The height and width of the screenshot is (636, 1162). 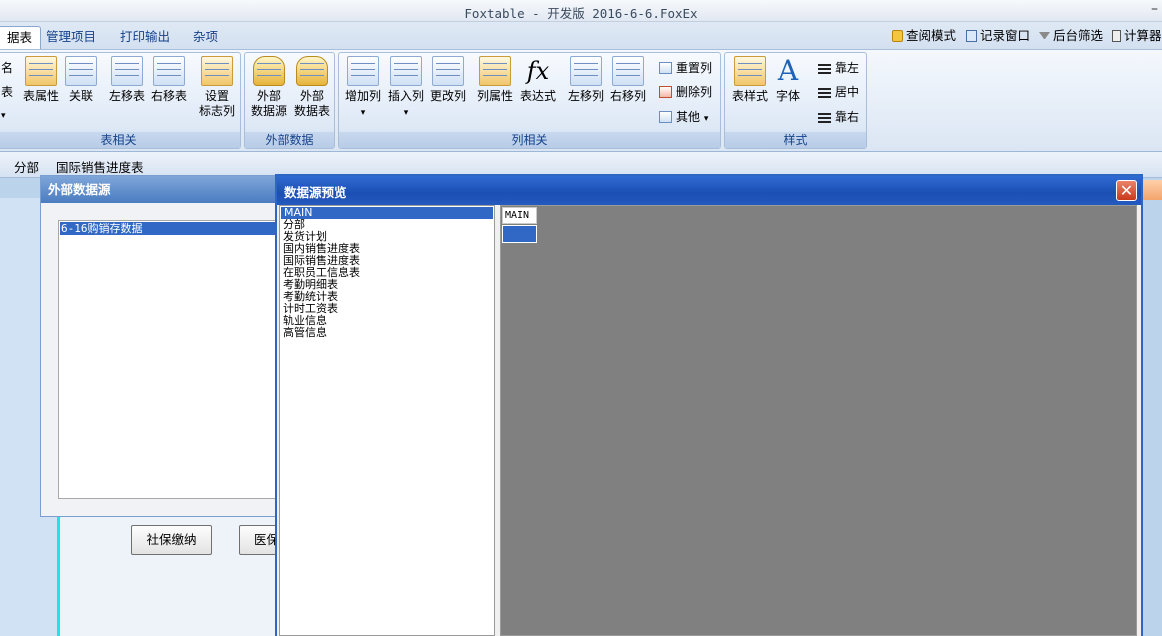 I want to click on set-flag-column-button: 设置 标志列, so click(x=217, y=87).